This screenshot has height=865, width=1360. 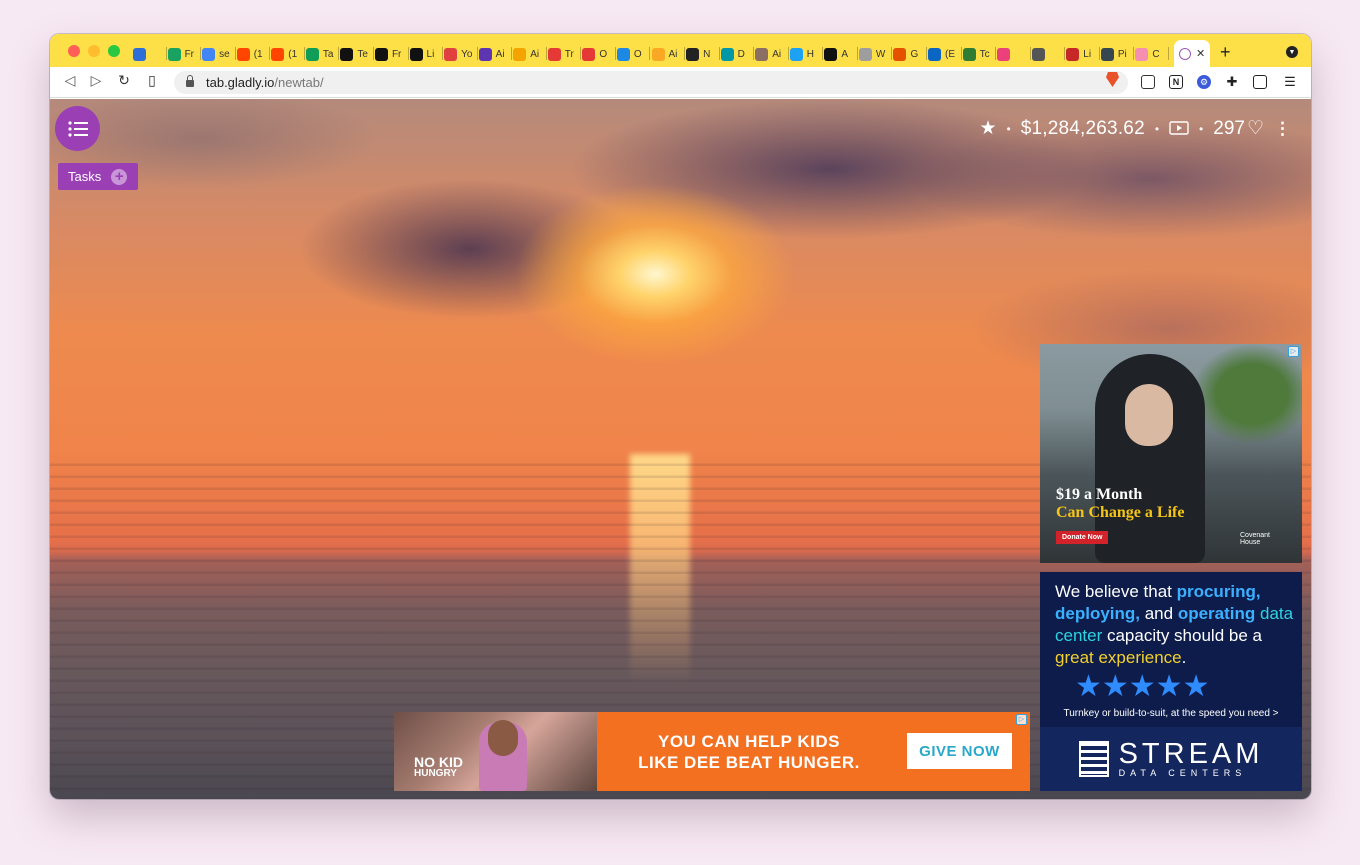 What do you see at coordinates (1225, 52) in the screenshot?
I see `new-tab-button: +` at bounding box center [1225, 52].